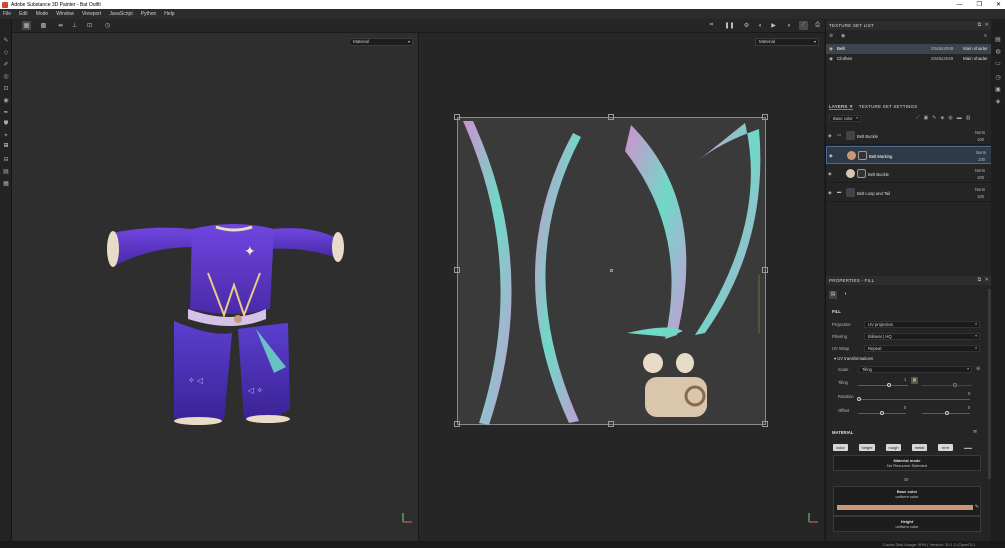  What do you see at coordinates (760, 25) in the screenshot?
I see `environment-icon: ◐` at bounding box center [760, 25].